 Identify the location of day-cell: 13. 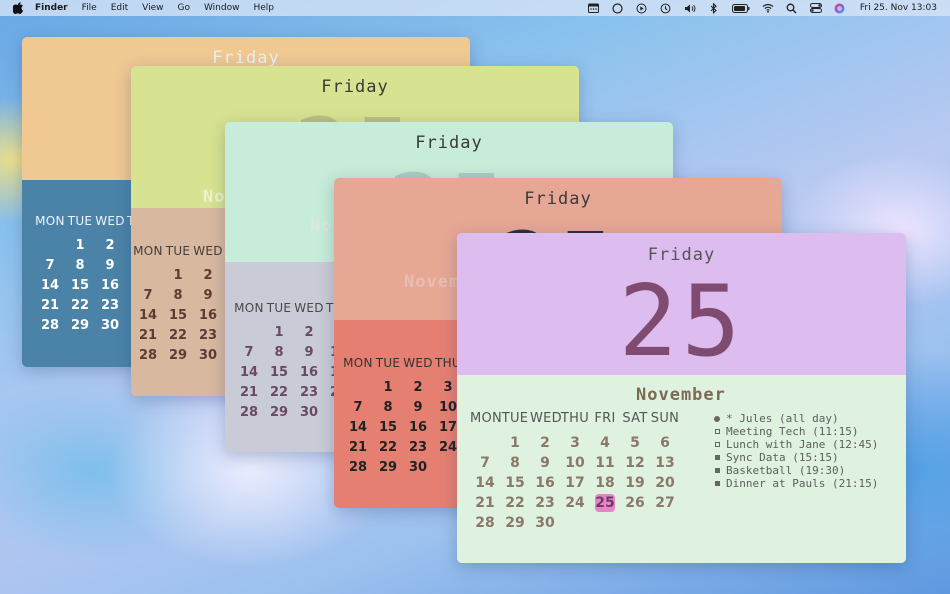
(665, 463).